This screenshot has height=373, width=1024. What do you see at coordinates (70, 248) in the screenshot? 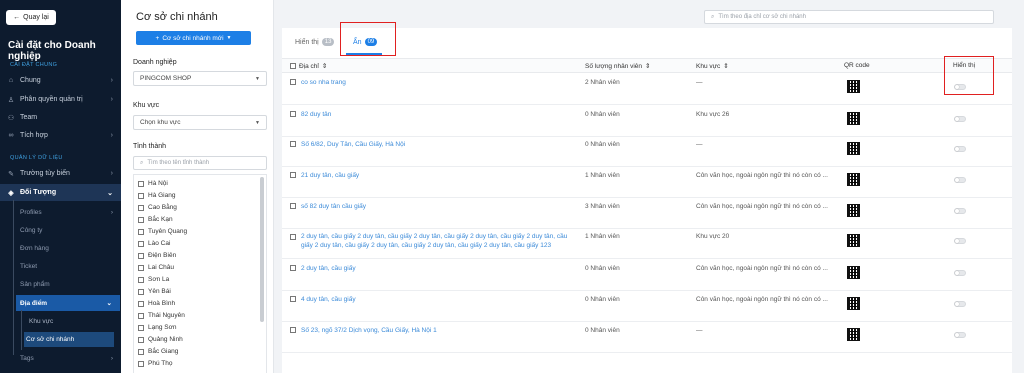
I see `sidebar-sub-orders: Đơn hàng` at bounding box center [70, 248].